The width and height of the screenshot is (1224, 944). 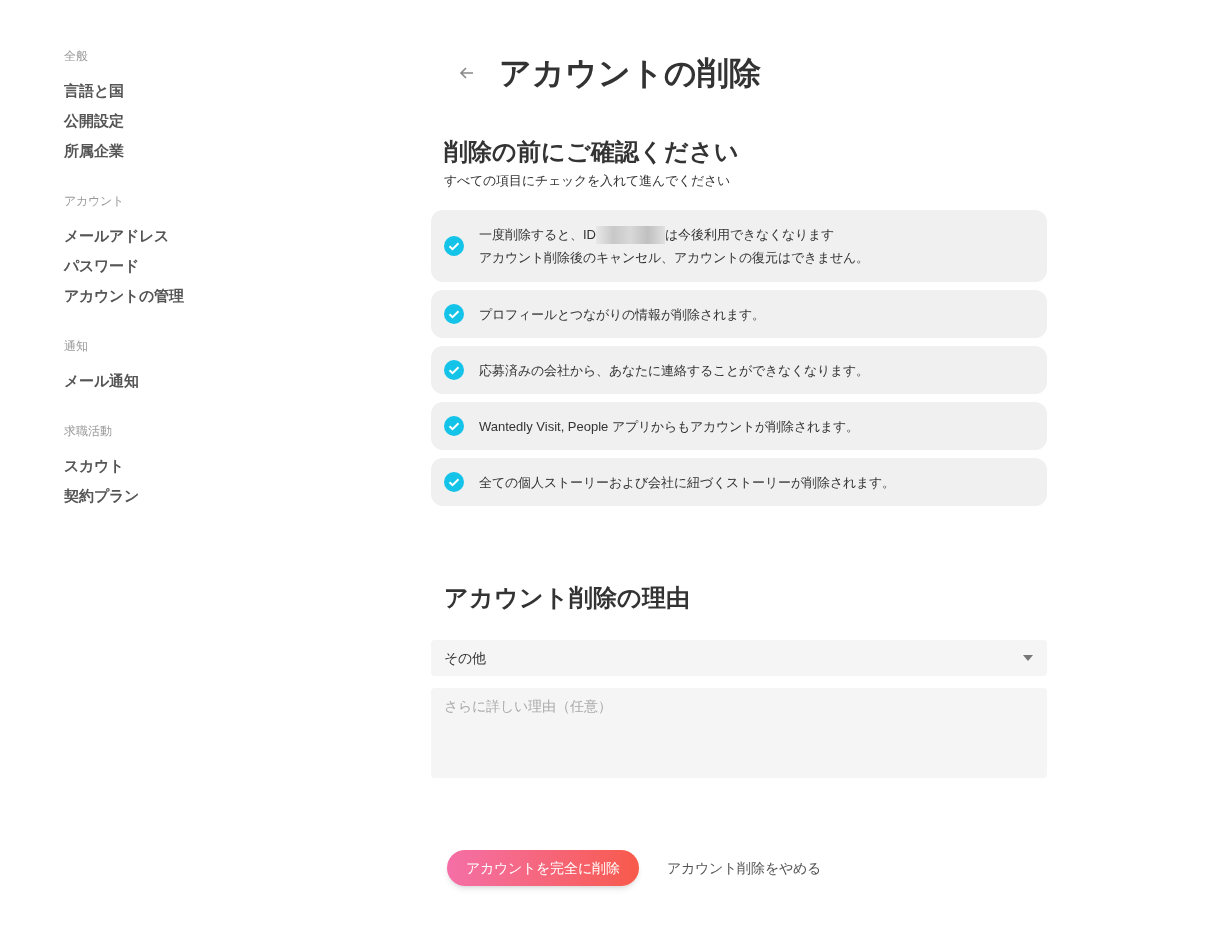 I want to click on checklist-item: Wantedly Visit, People アプリからもアカウントが削除されます。, so click(x=739, y=426).